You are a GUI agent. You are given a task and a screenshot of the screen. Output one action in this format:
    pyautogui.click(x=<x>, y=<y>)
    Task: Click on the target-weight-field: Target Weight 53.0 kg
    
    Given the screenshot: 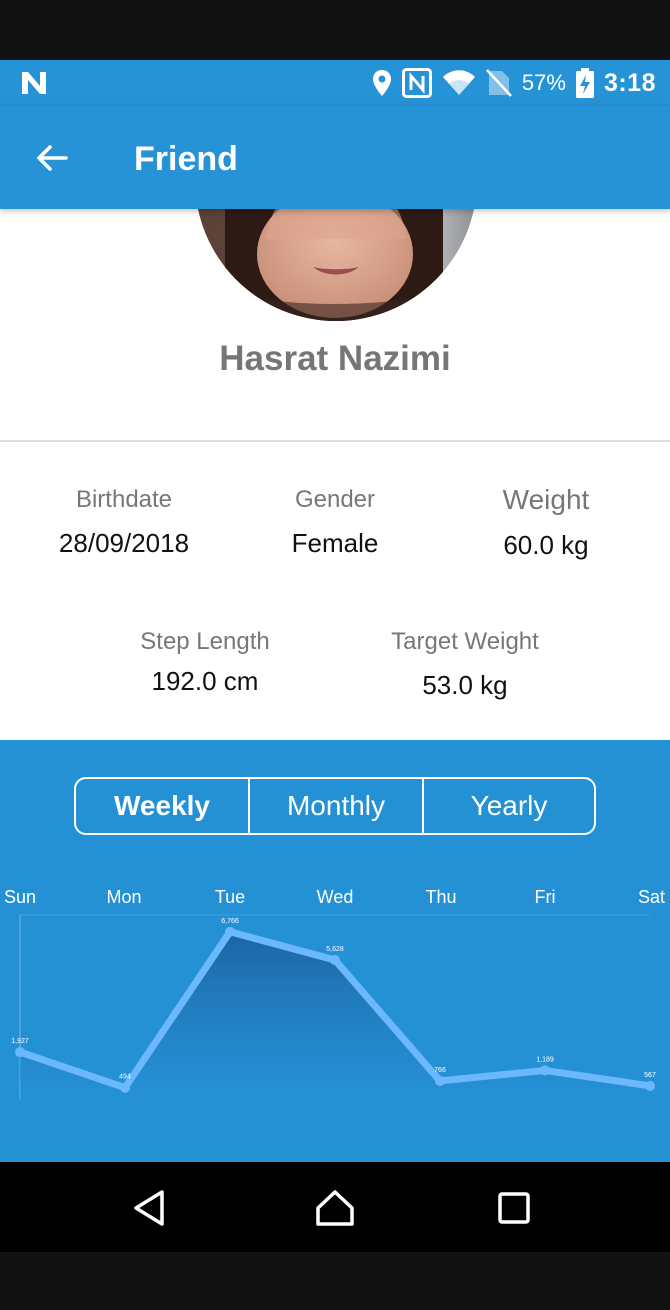 What is the action you would take?
    pyautogui.click(x=465, y=664)
    